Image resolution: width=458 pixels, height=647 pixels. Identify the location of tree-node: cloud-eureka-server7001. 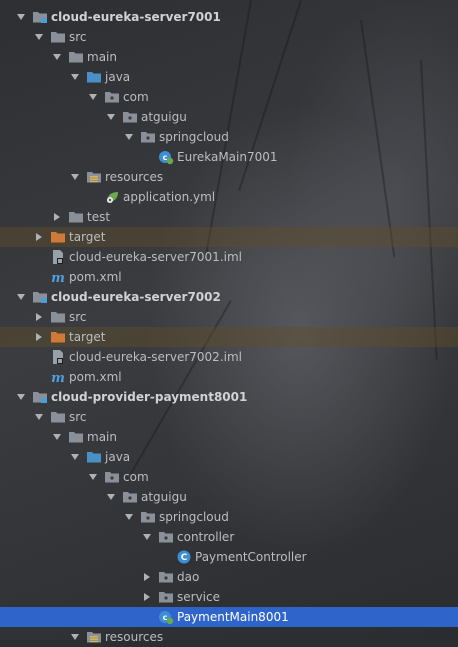
(229, 17).